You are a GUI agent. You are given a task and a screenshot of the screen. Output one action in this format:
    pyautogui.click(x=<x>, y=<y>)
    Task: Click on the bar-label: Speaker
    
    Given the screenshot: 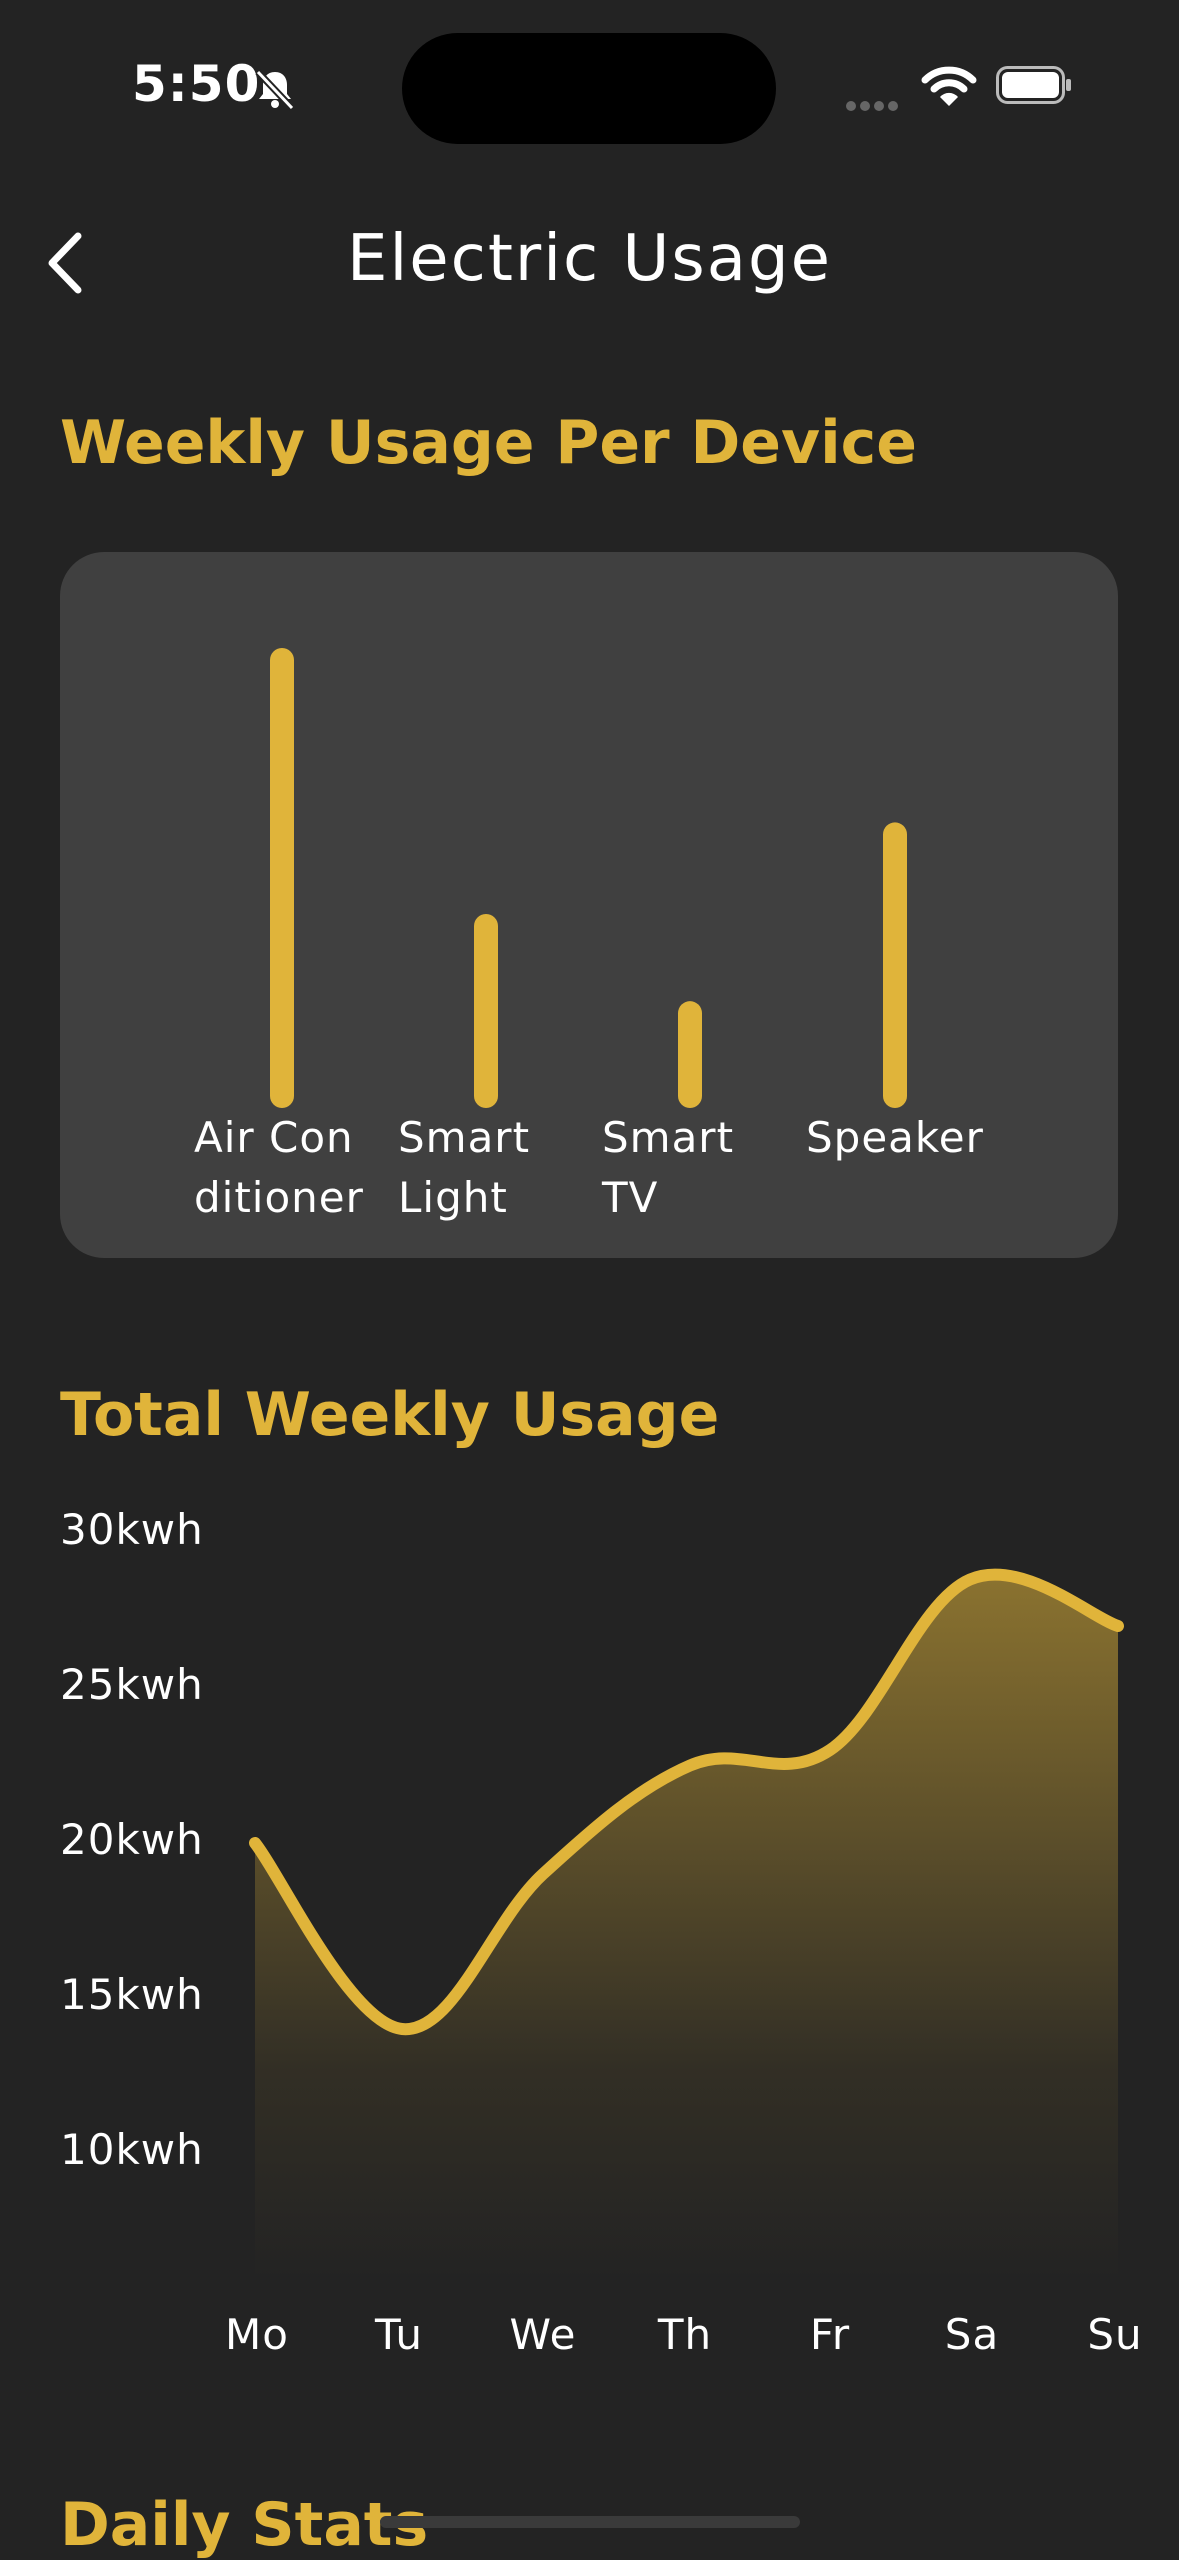 What is the action you would take?
    pyautogui.click(x=895, y=1138)
    